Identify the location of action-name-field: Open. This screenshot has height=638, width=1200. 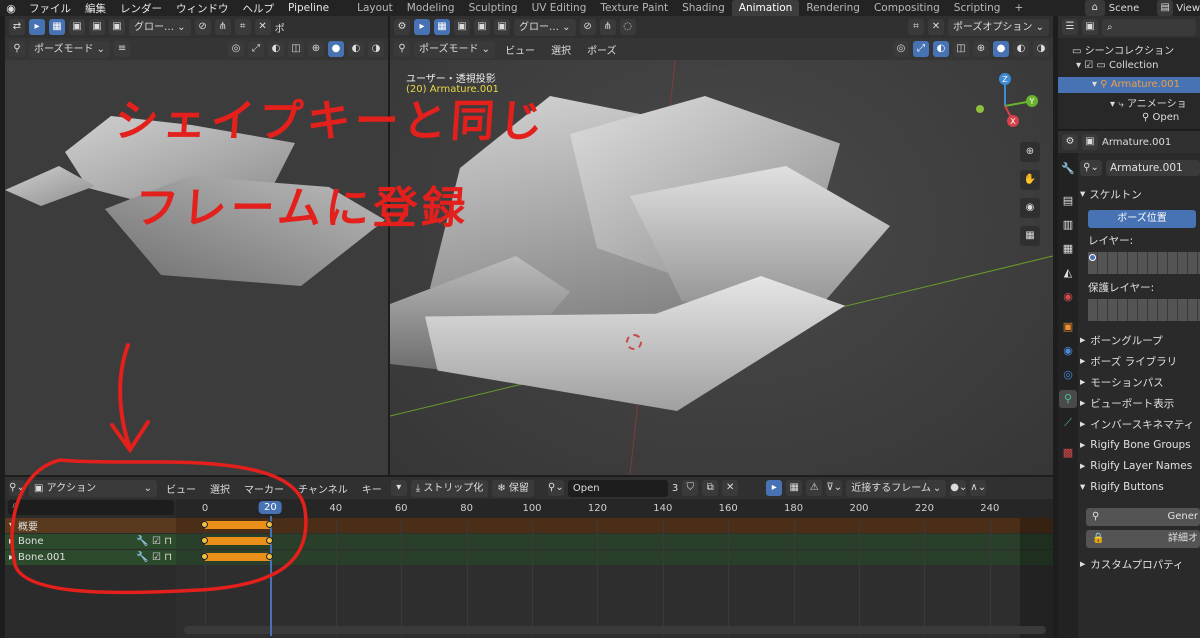
(617, 488).